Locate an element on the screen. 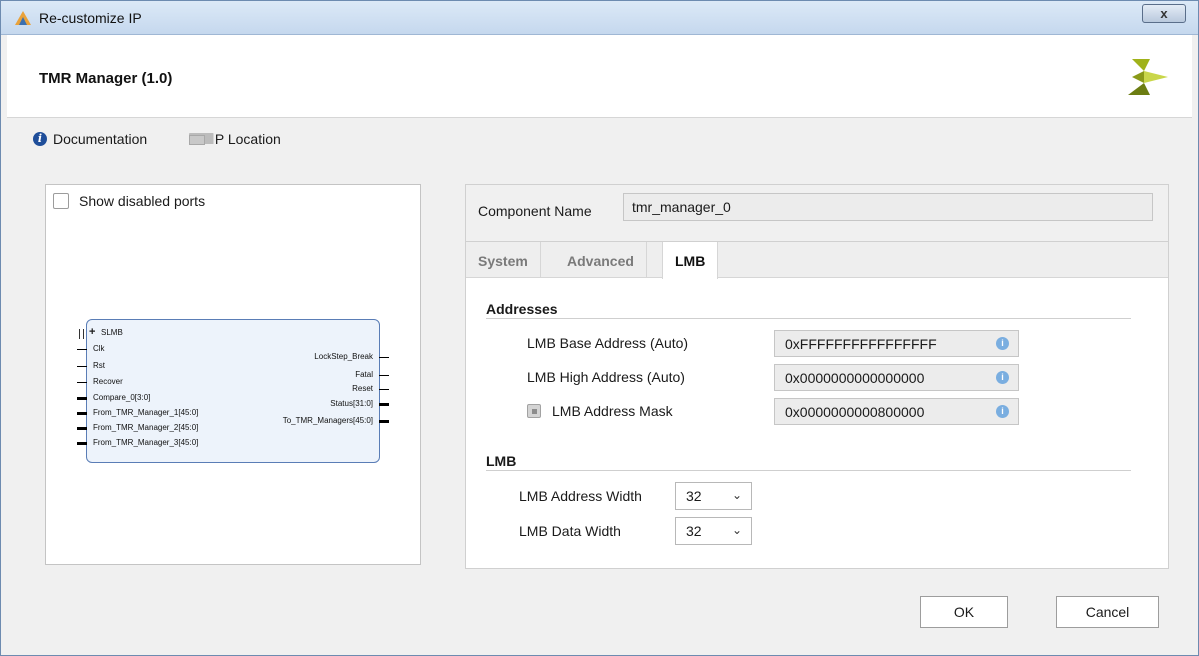 This screenshot has height=656, width=1199. lmb-section-title: LMB is located at coordinates (501, 461).